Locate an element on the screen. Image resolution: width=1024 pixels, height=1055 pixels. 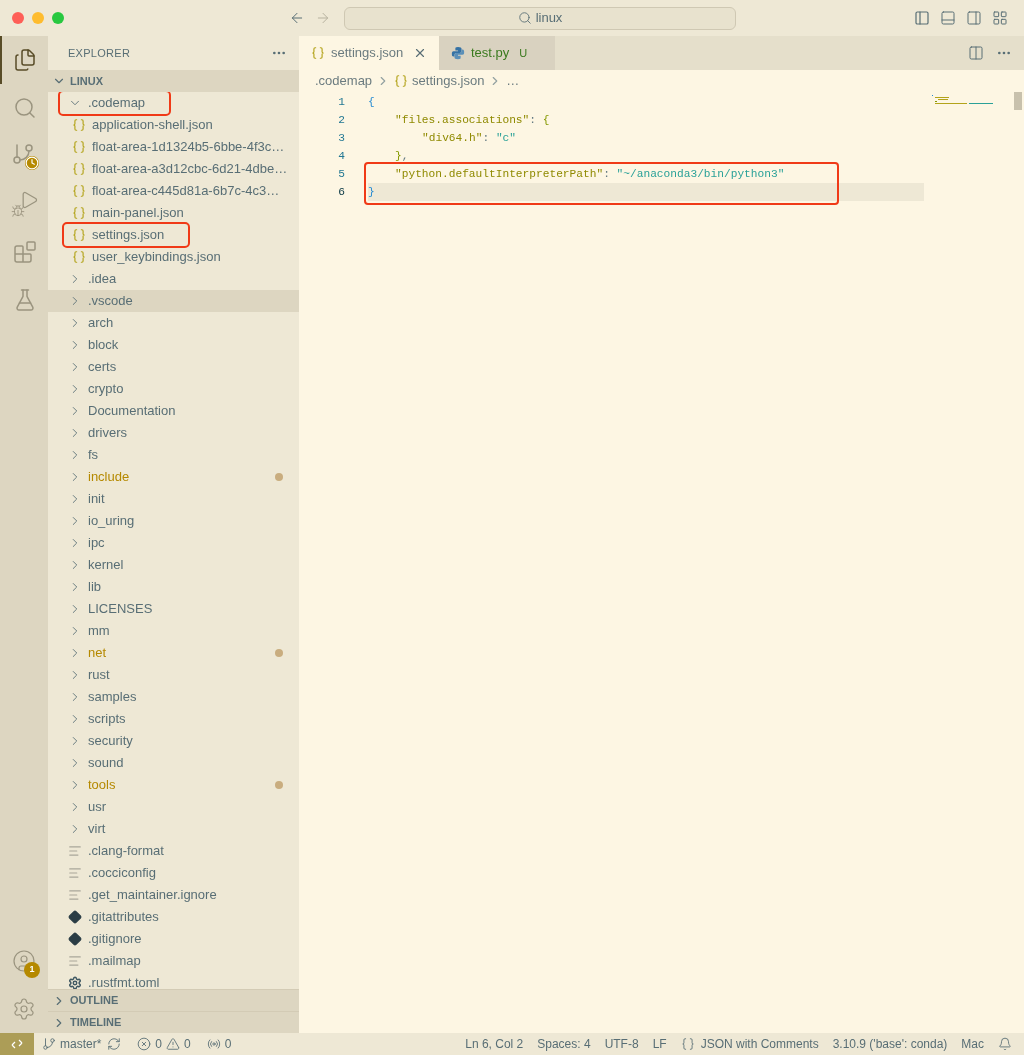
status-item: Mac is located at coordinates (972, 1044).